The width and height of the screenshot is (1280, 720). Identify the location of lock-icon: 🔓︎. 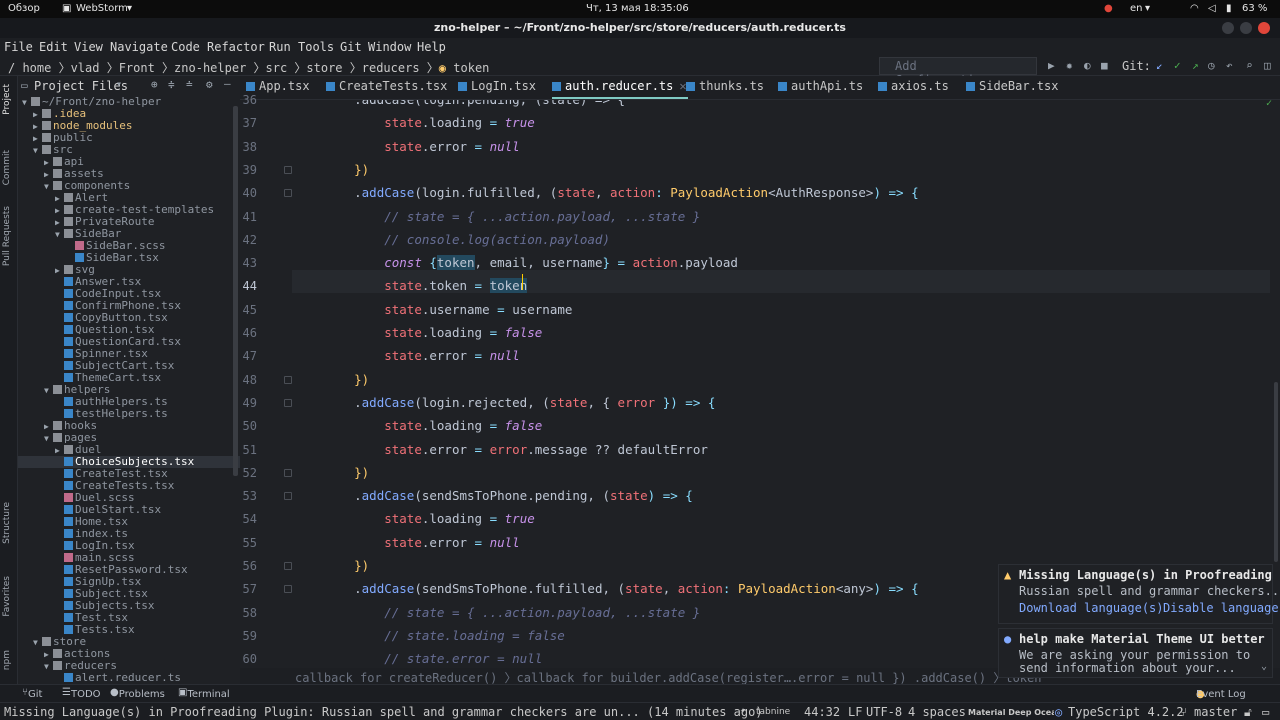
(1248, 712).